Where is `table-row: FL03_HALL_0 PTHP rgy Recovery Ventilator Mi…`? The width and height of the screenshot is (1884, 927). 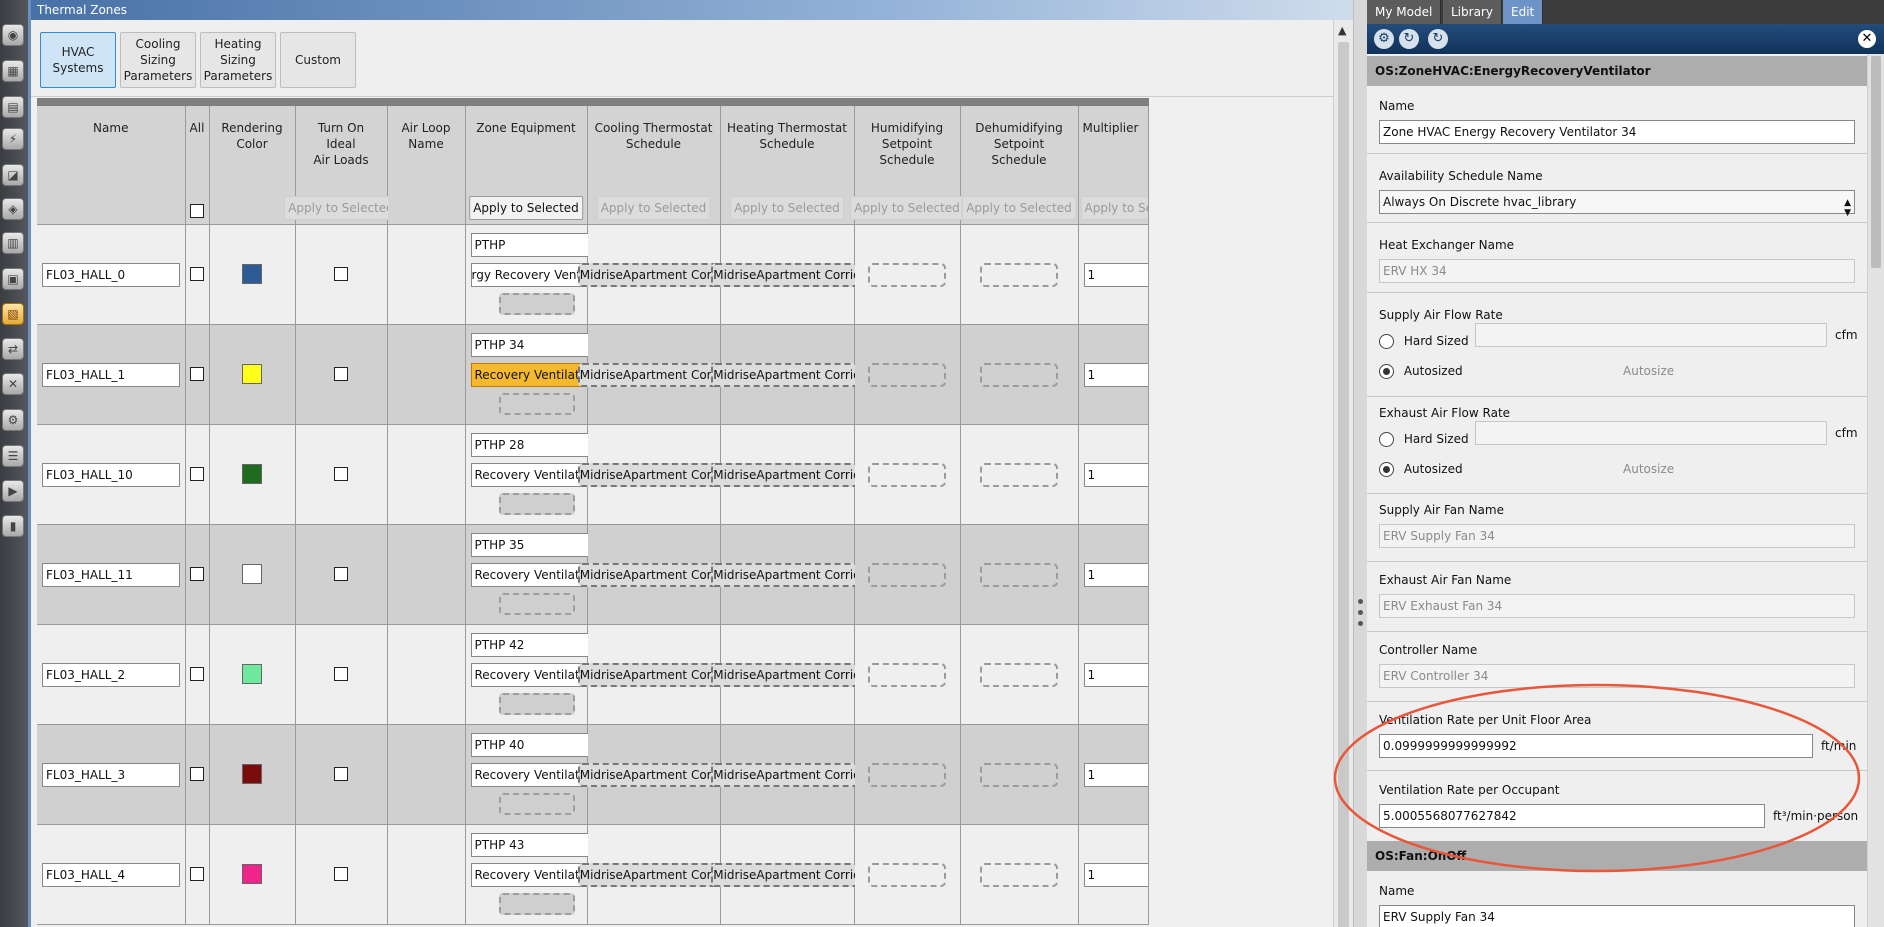 table-row: FL03_HALL_0 PTHP rgy Recovery Ventilator Mi… is located at coordinates (593, 274).